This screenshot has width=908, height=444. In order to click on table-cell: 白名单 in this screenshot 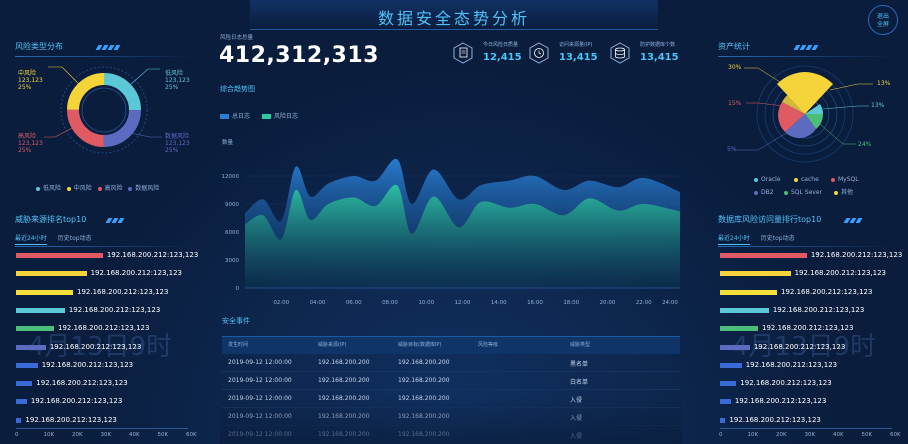, I will do `click(579, 382)`.